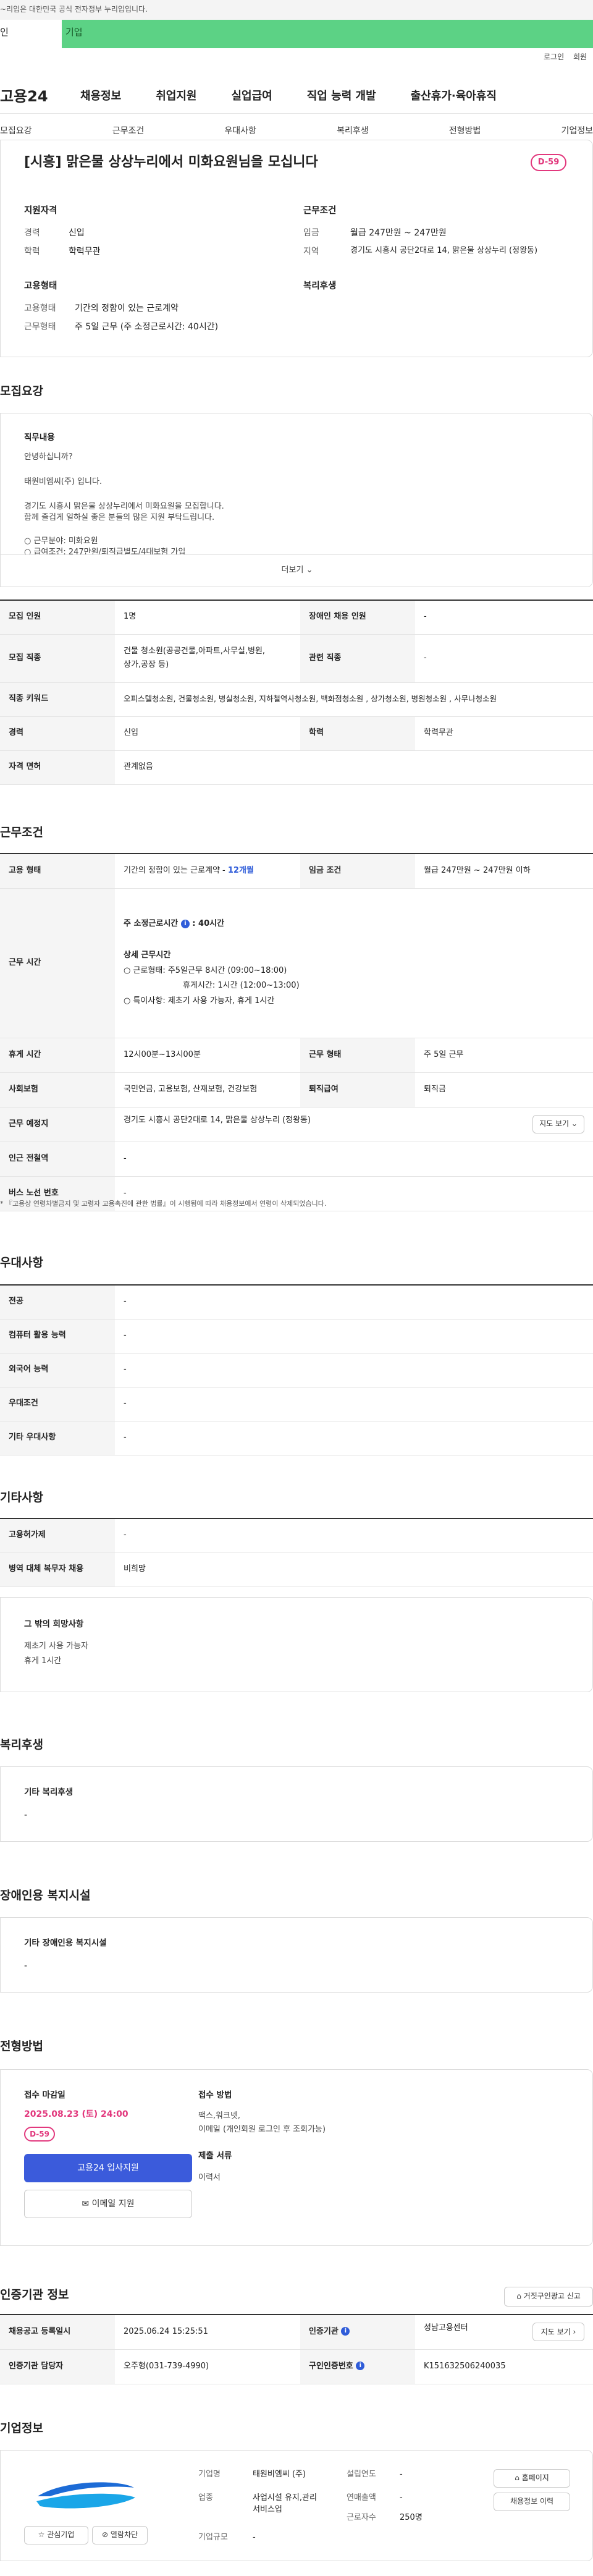 The height and width of the screenshot is (2576, 593). What do you see at coordinates (207, 617) in the screenshot?
I see `row-value: 1명` at bounding box center [207, 617].